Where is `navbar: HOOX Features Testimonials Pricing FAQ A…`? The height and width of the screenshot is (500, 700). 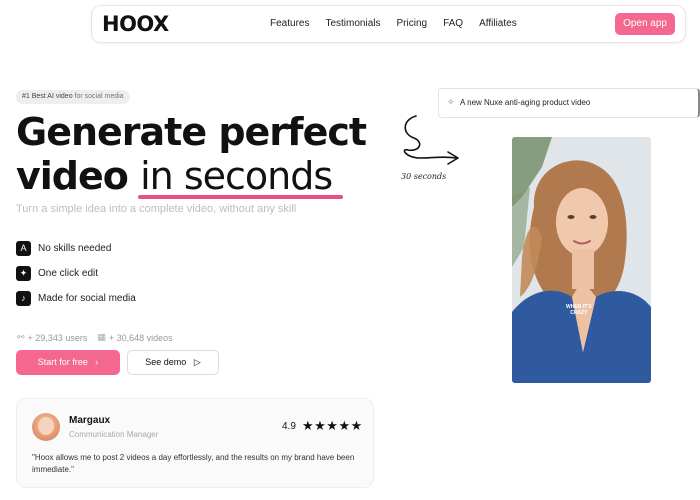
navbar: HOOX Features Testimonials Pricing FAQ A… is located at coordinates (388, 24).